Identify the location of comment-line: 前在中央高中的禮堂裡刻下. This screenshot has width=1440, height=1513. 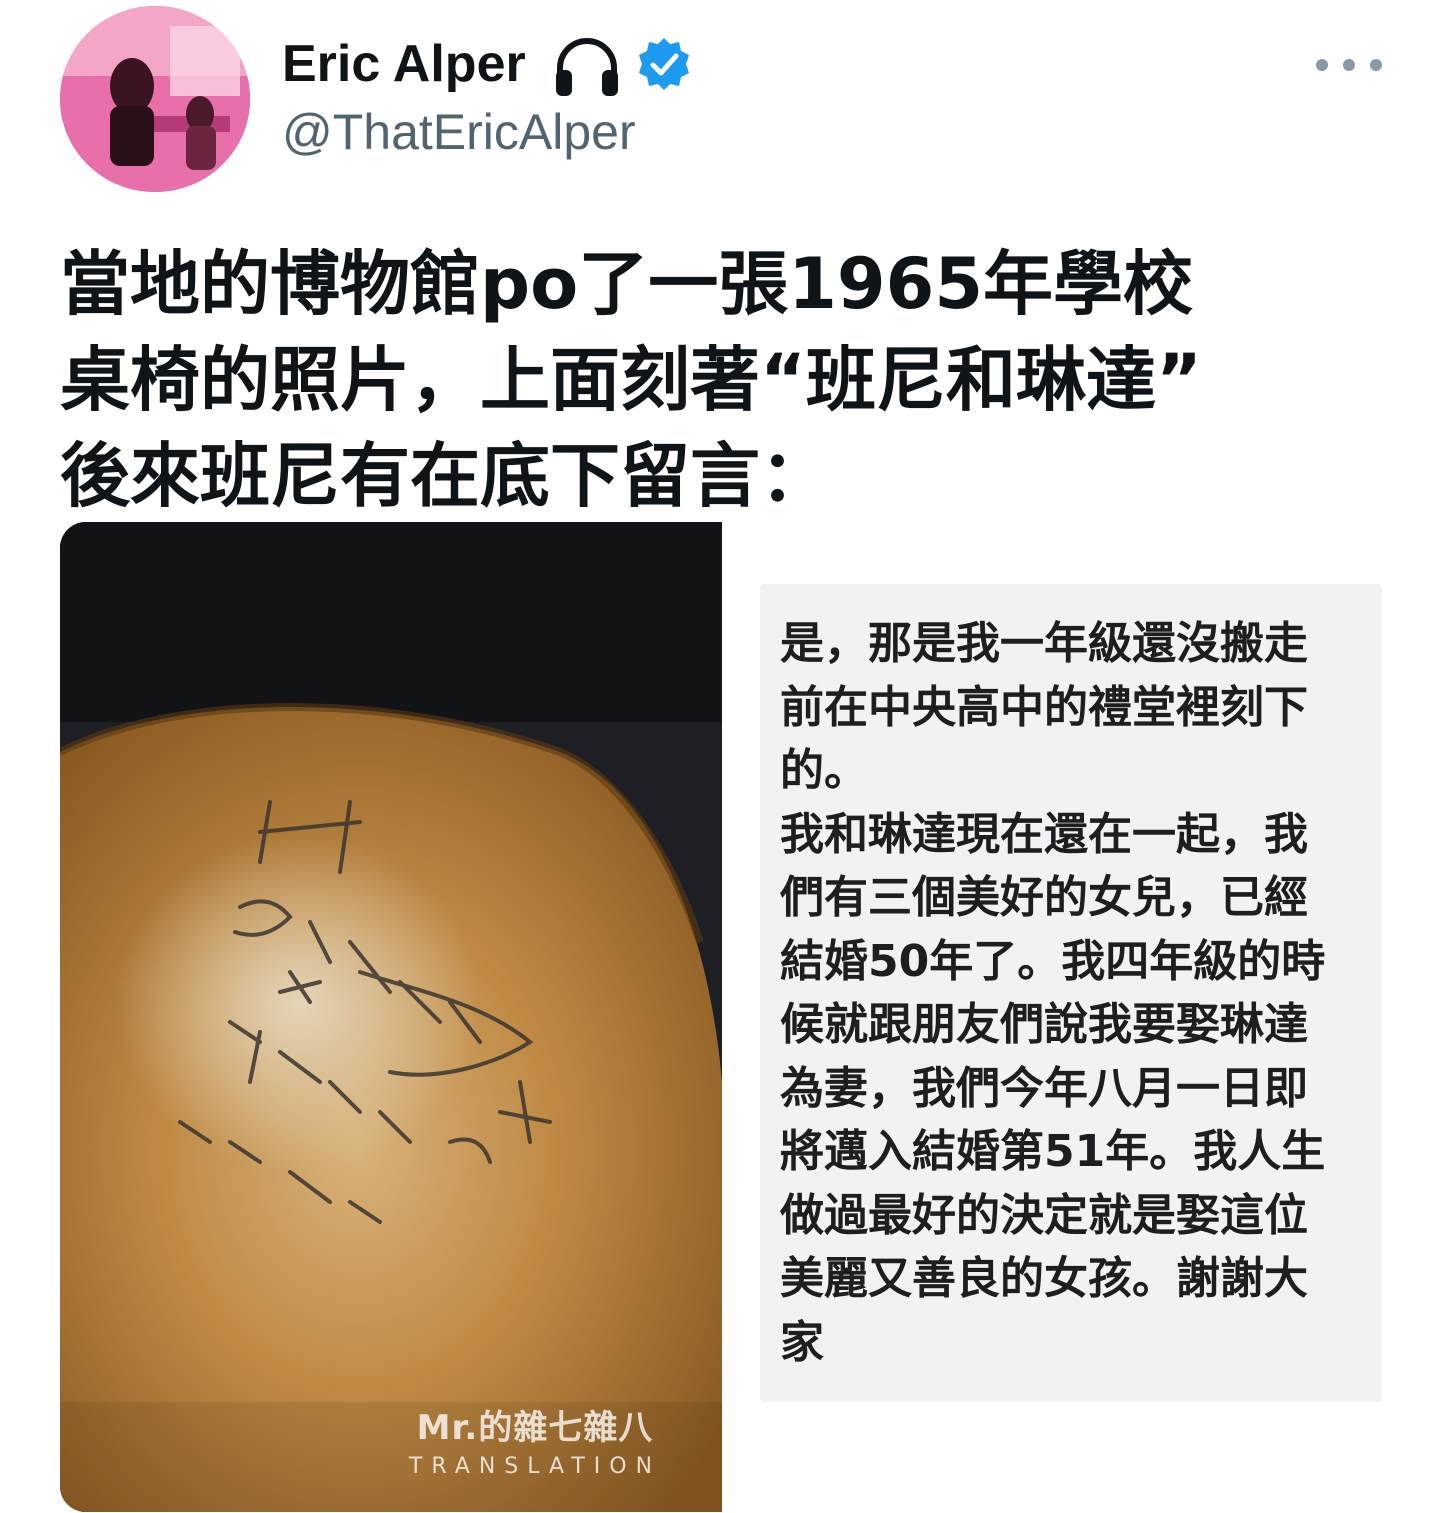
(1044, 707).